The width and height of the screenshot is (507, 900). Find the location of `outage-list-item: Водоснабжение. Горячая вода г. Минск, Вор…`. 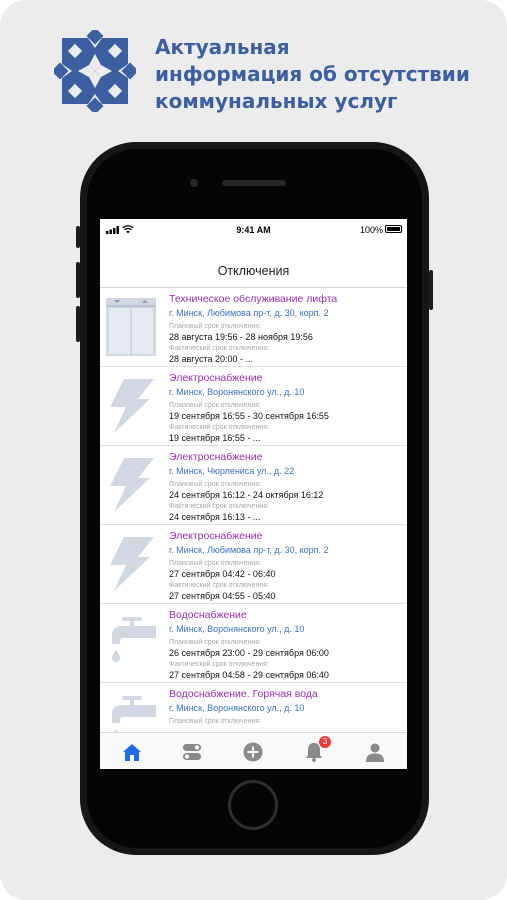

outage-list-item: Водоснабжение. Горячая вода г. Минск, Вор… is located at coordinates (253, 707).